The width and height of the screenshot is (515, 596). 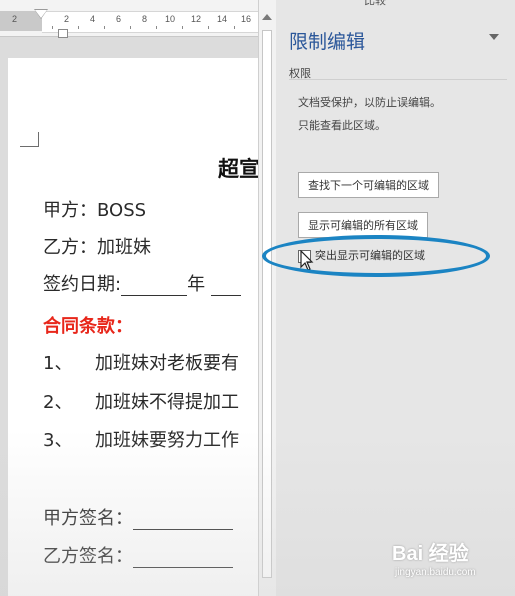 What do you see at coordinates (97, 247) in the screenshot?
I see `party-b-line: 乙方：加班妹` at bounding box center [97, 247].